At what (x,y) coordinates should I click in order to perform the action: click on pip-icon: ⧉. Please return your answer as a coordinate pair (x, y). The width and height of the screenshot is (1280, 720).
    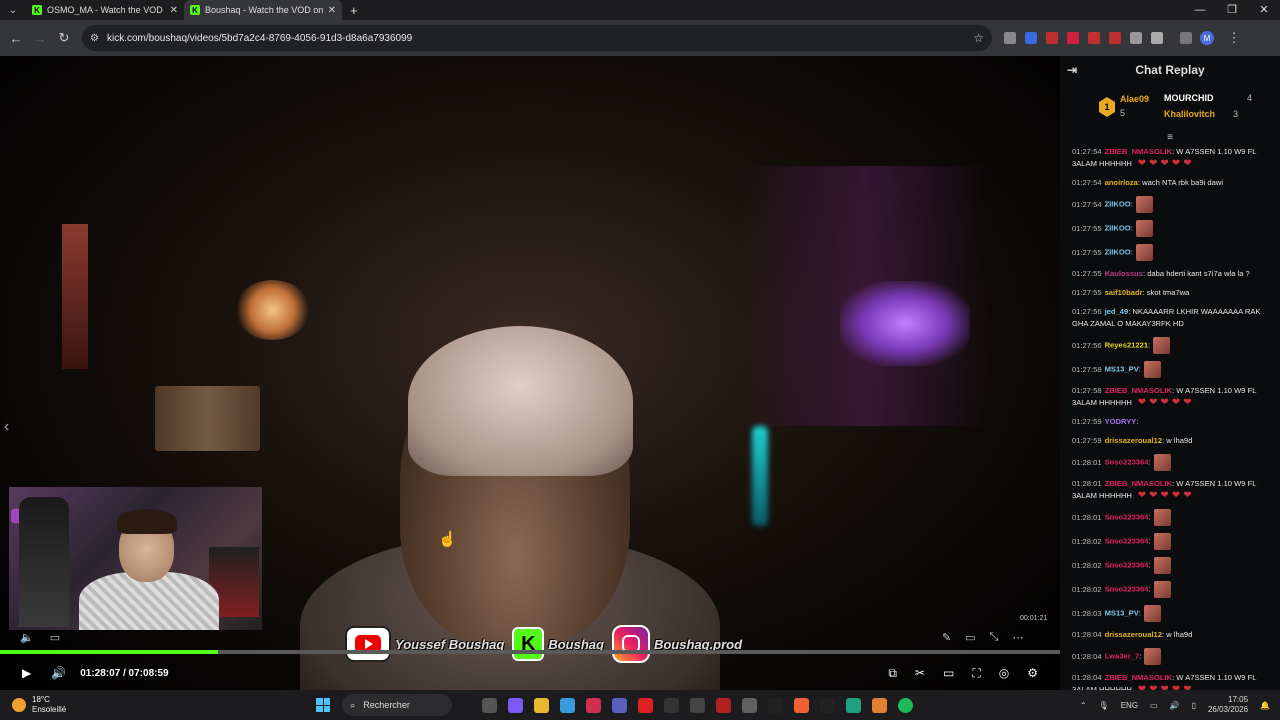
    Looking at the image, I should click on (892, 673).